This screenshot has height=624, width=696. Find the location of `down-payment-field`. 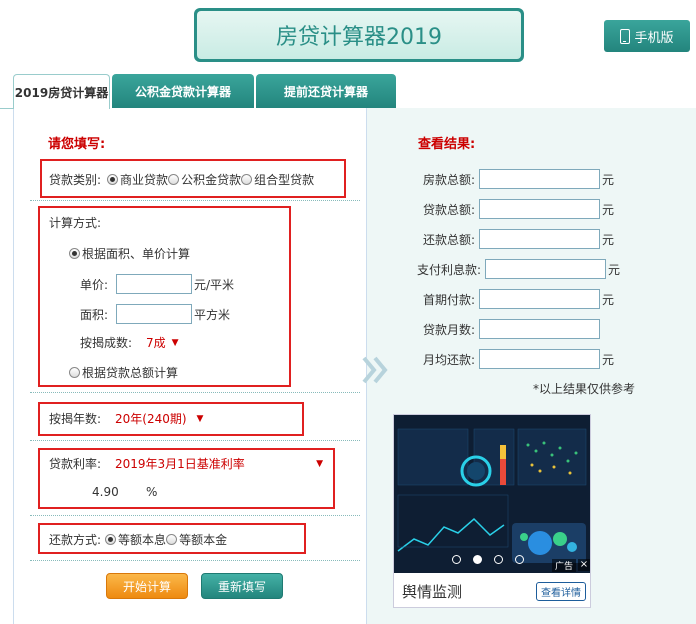

down-payment-field is located at coordinates (539, 299).